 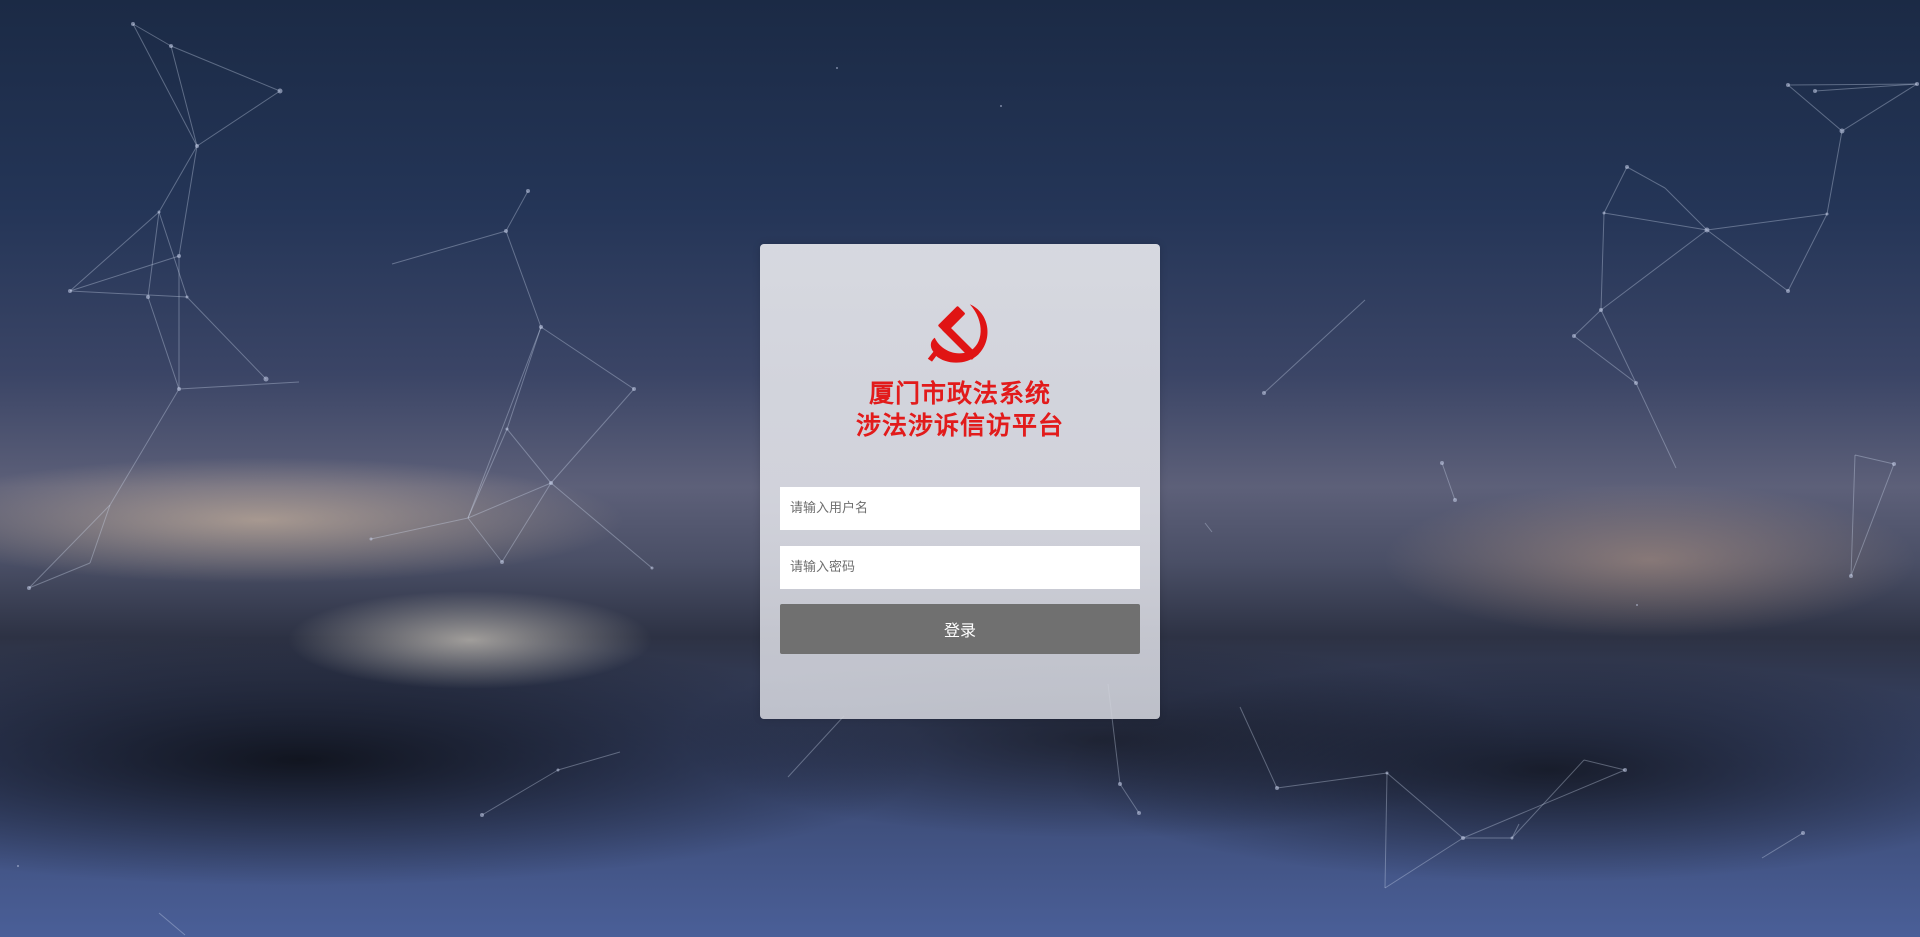 What do you see at coordinates (959, 425) in the screenshot?
I see `platform-title-line2: 涉法涉诉信访平台` at bounding box center [959, 425].